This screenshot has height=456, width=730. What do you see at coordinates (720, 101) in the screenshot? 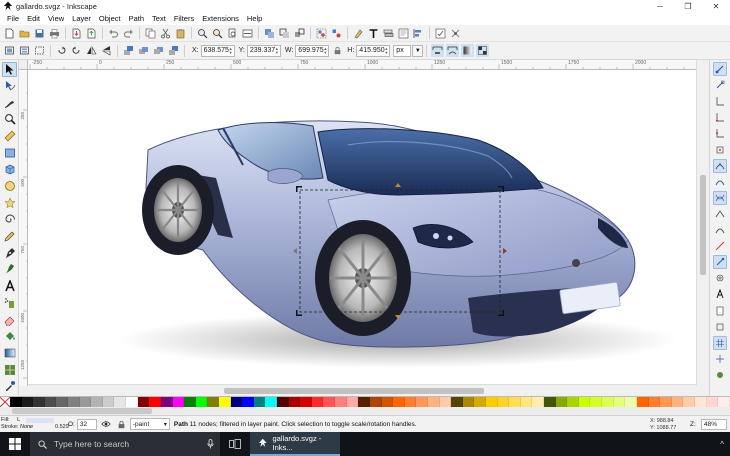
I see `snap-bbox-edges` at bounding box center [720, 101].